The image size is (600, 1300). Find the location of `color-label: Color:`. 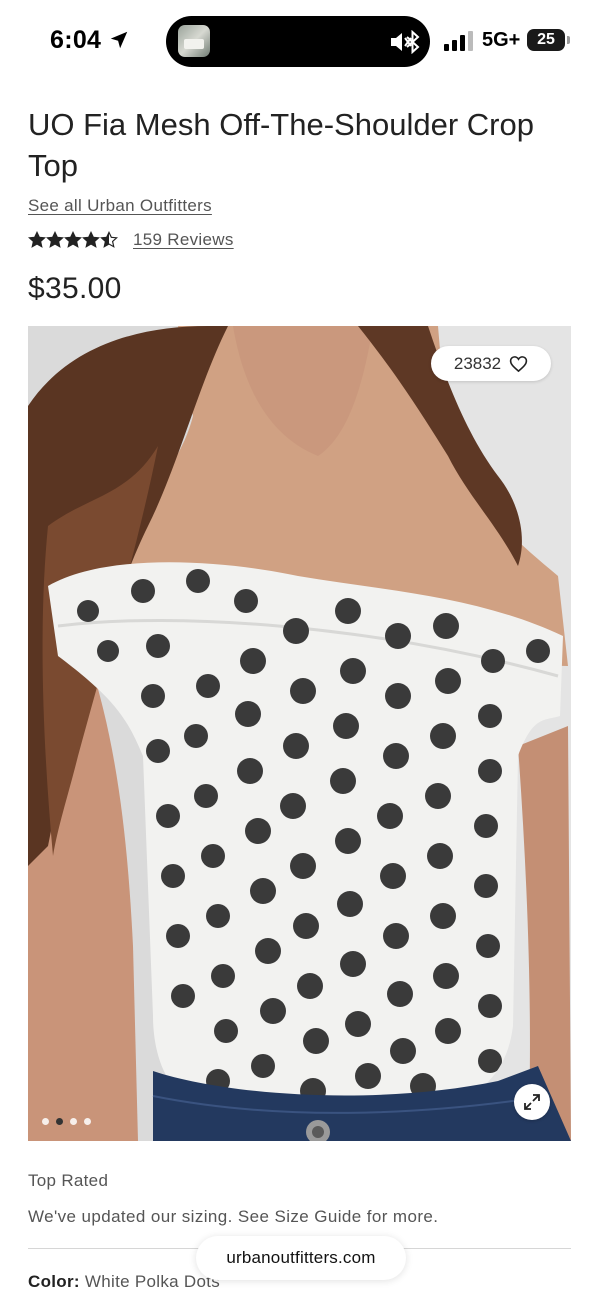

color-label: Color: is located at coordinates (54, 1281).